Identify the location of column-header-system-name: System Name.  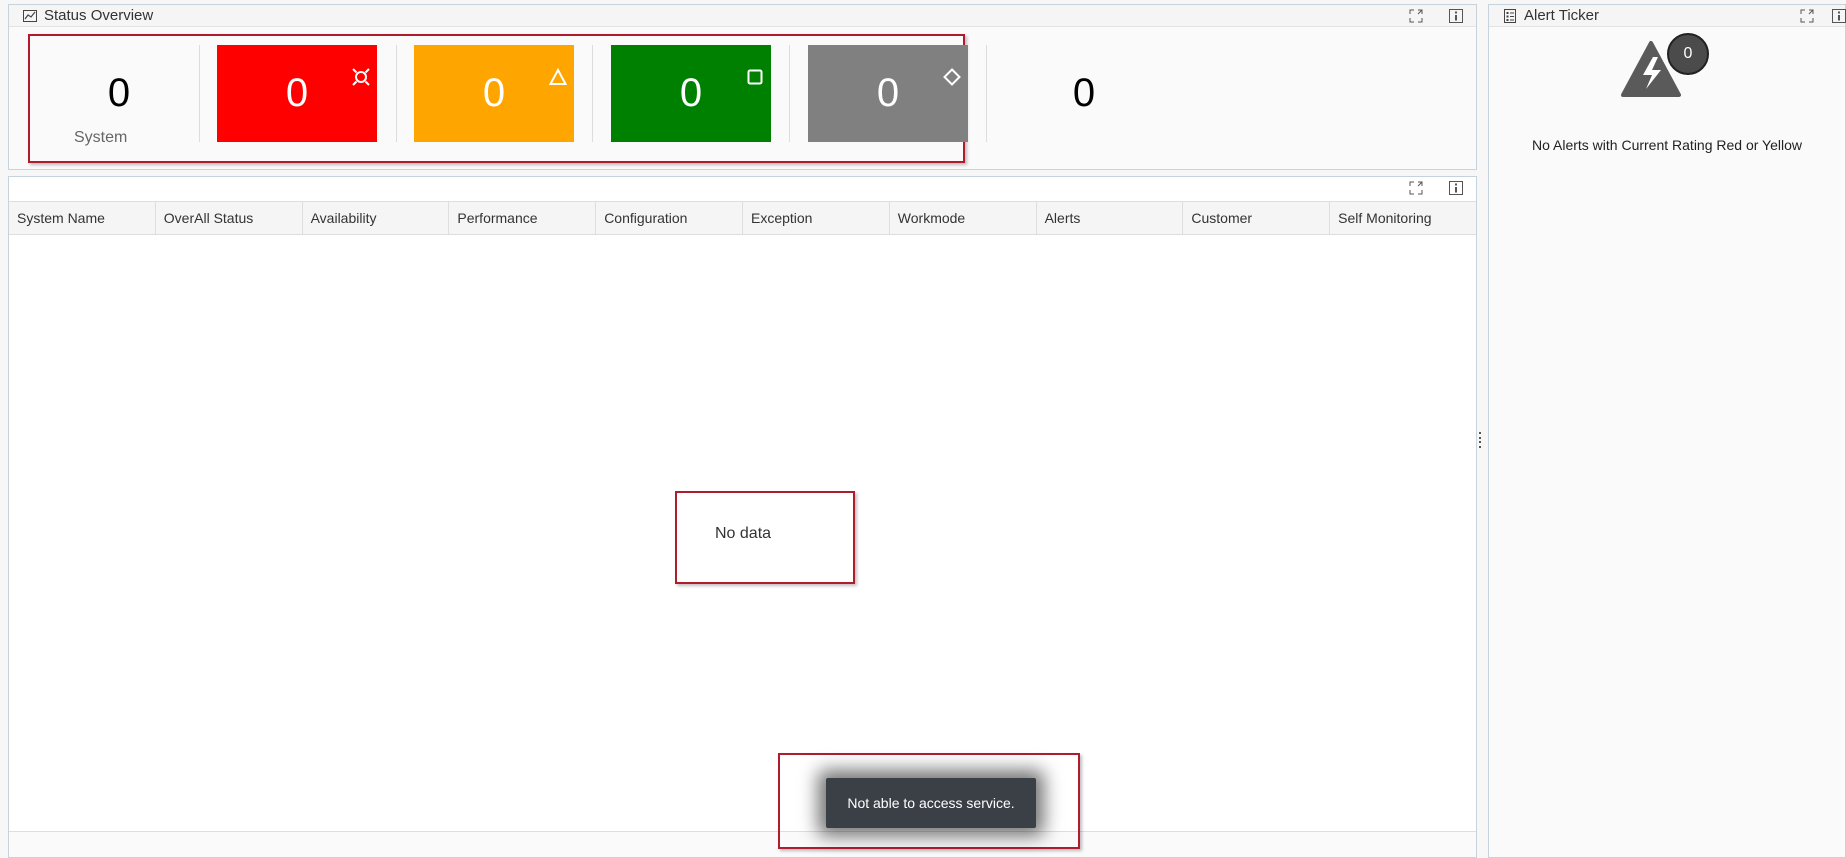
(82, 218).